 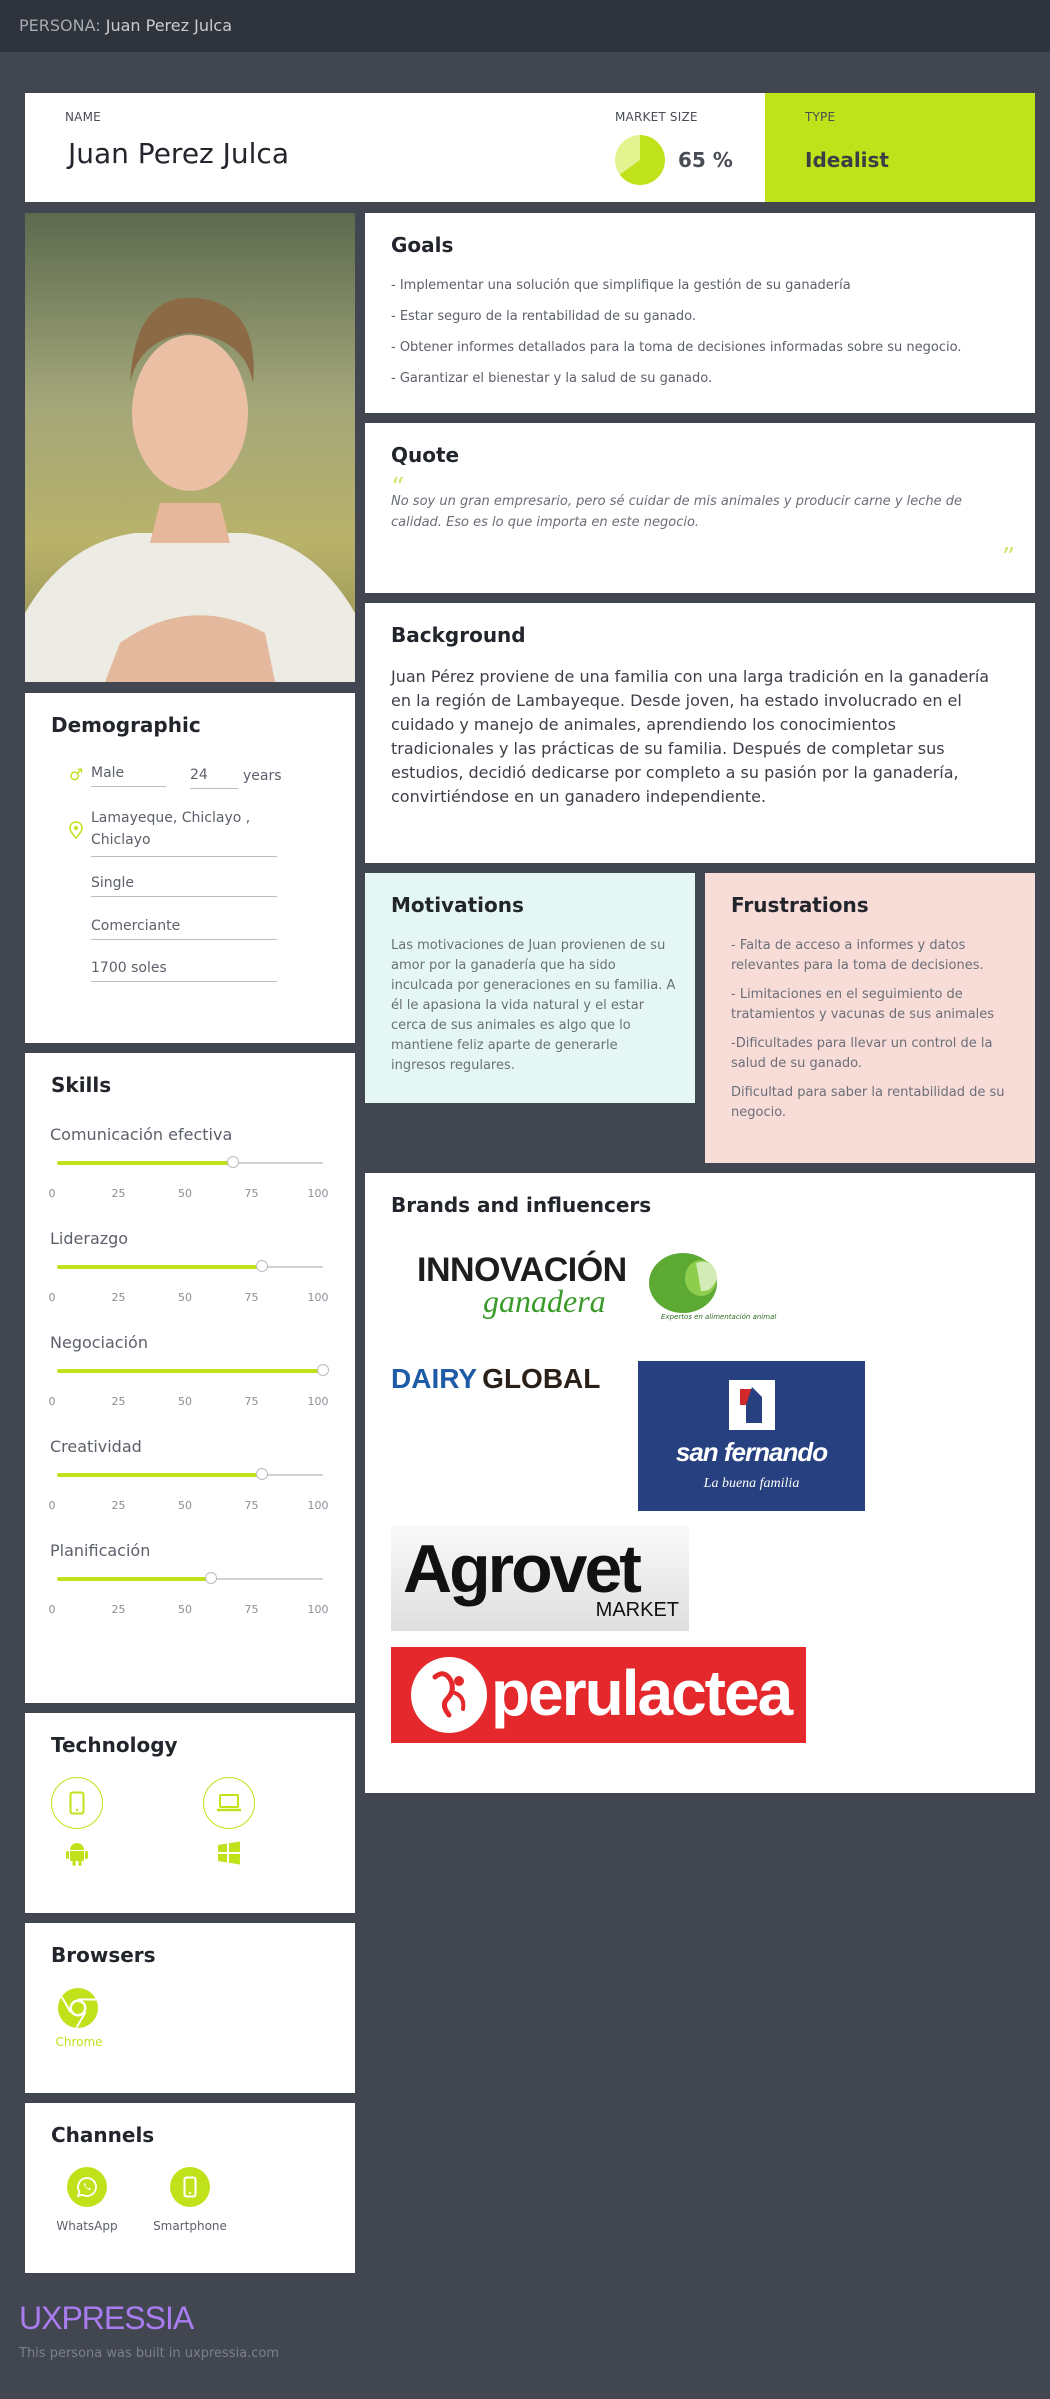 I want to click on brand-perulactea: perulactea, so click(x=598, y=1695).